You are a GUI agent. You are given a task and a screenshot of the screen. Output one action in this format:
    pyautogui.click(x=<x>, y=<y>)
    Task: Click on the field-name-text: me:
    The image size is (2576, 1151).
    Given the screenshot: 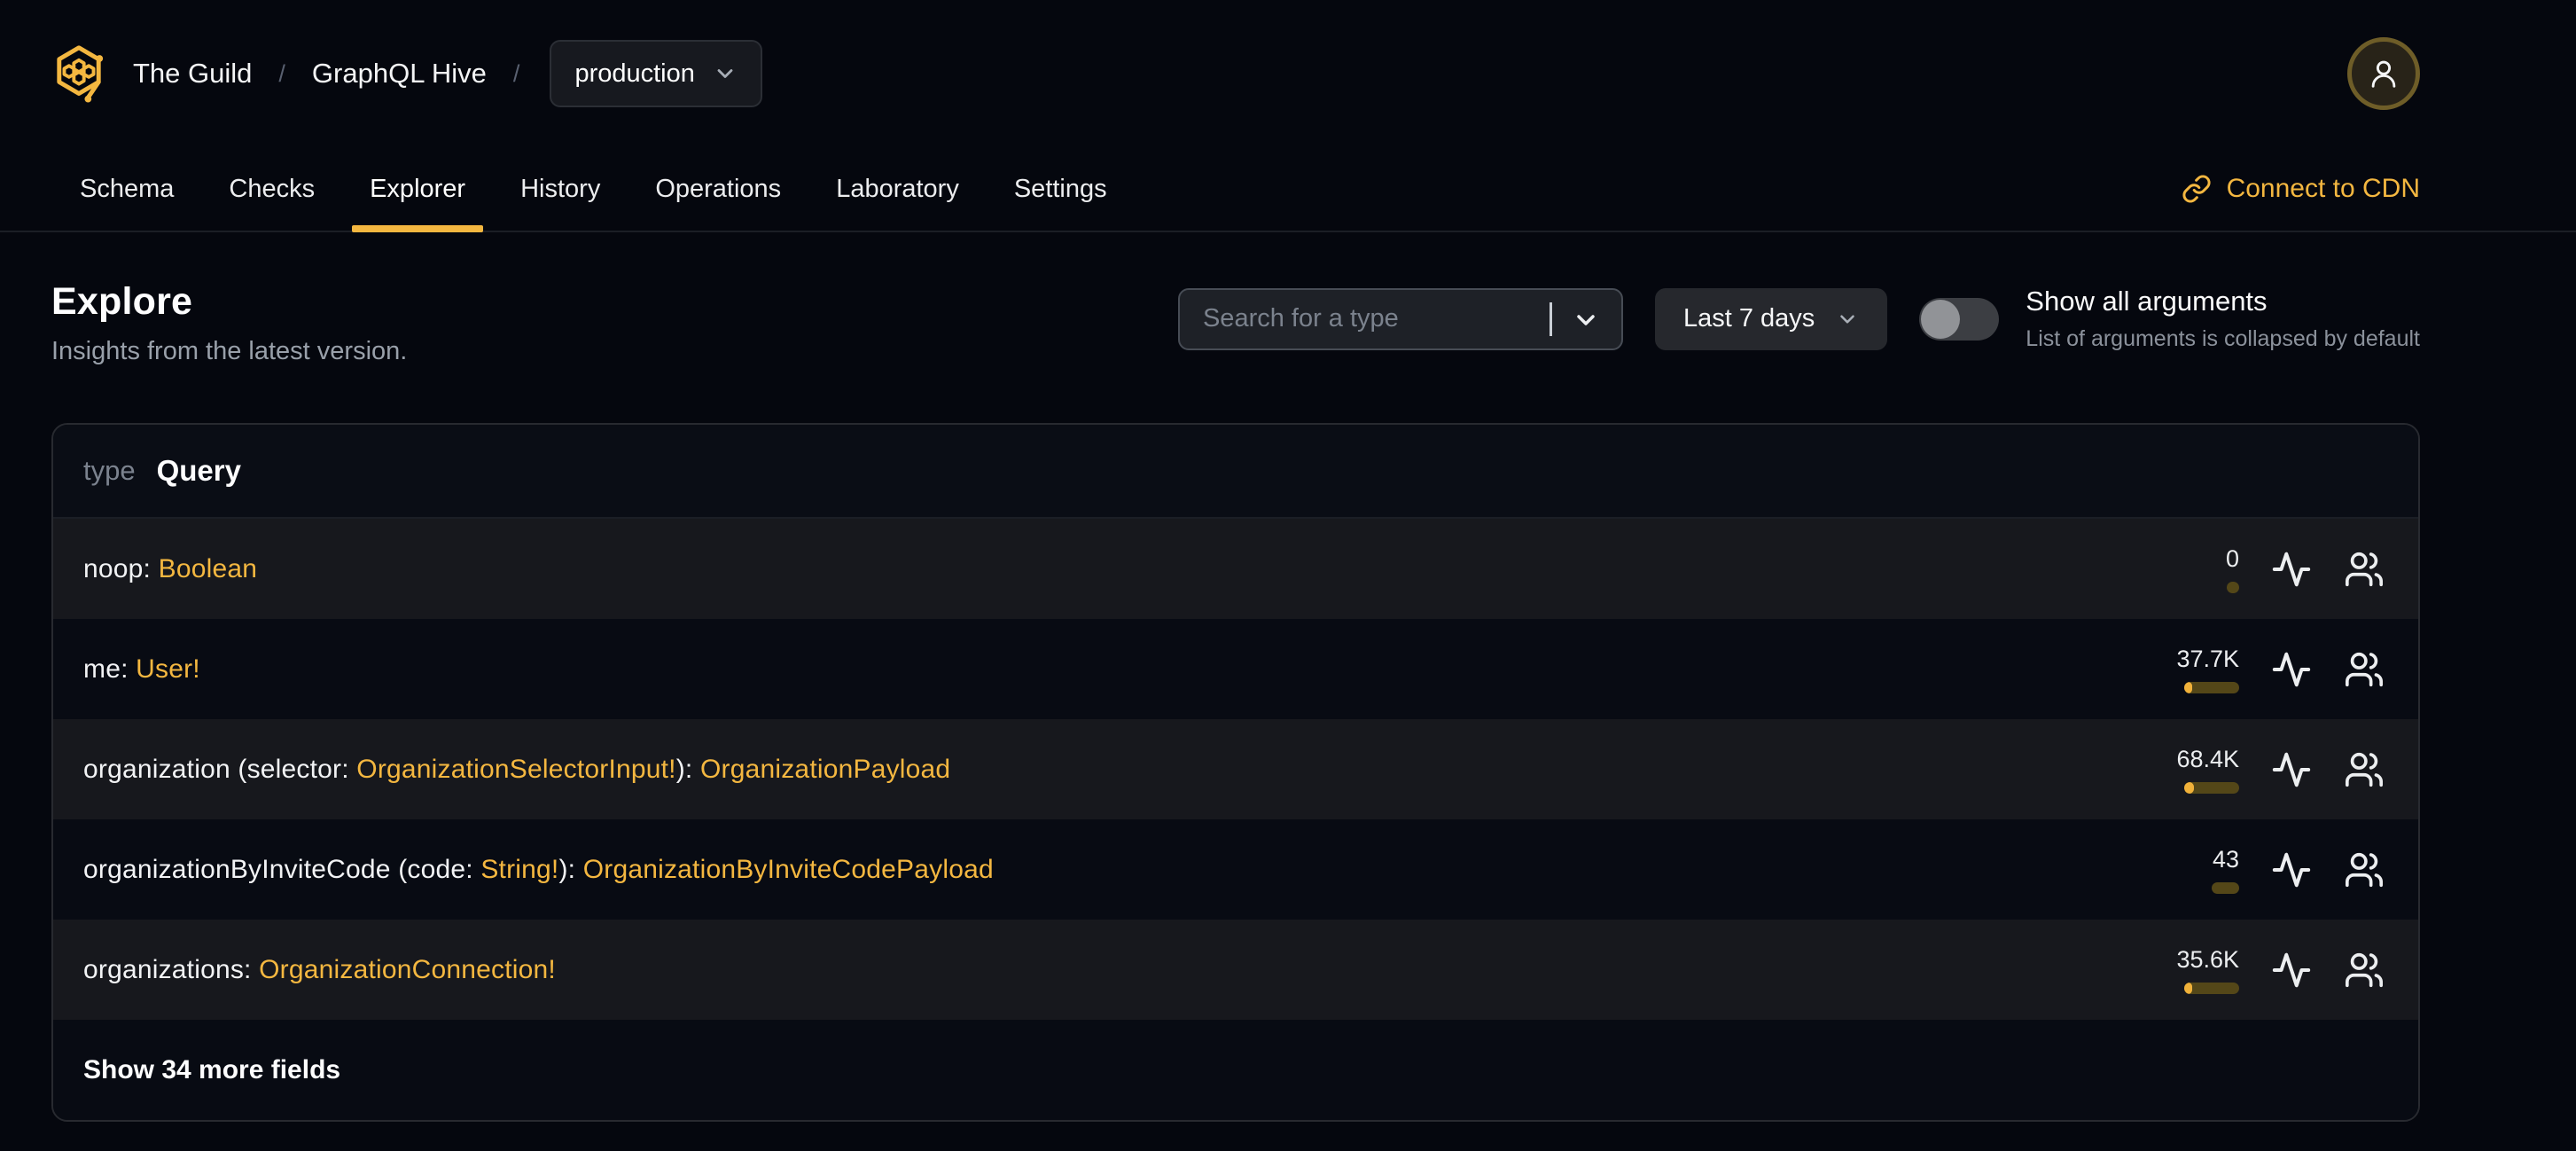 What is the action you would take?
    pyautogui.click(x=110, y=669)
    